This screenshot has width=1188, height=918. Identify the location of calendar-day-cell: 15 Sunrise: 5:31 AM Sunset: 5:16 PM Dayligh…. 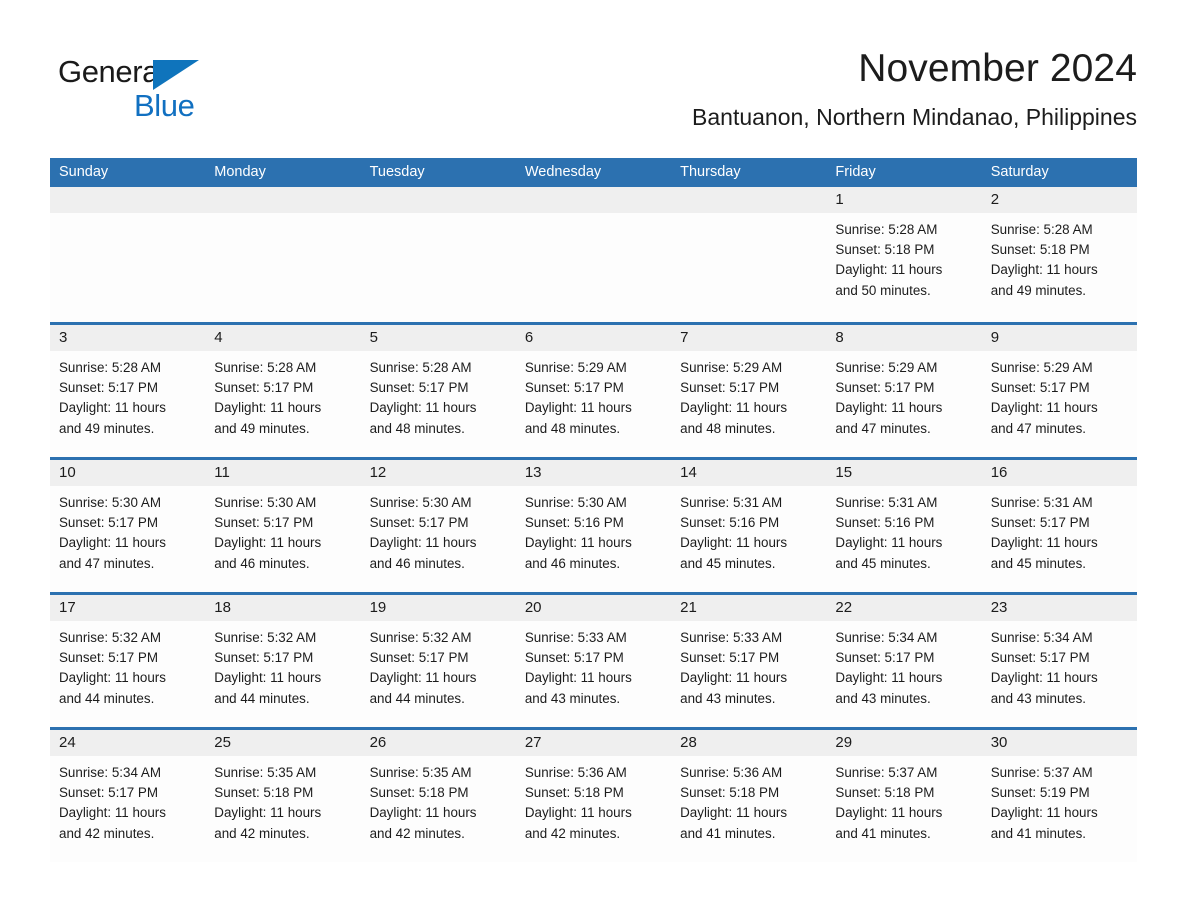
(904, 526).